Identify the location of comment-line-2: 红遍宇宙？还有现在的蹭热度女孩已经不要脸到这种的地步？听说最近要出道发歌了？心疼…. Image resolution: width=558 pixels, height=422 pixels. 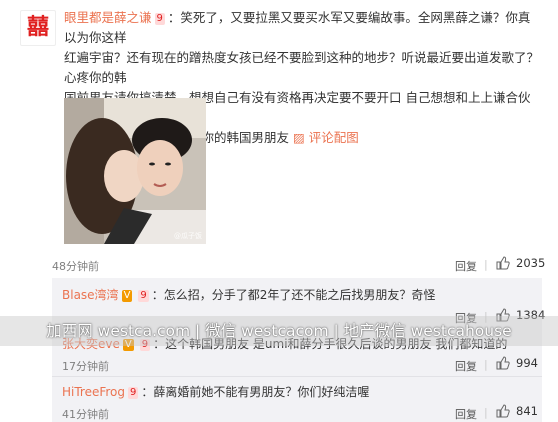
(302, 67).